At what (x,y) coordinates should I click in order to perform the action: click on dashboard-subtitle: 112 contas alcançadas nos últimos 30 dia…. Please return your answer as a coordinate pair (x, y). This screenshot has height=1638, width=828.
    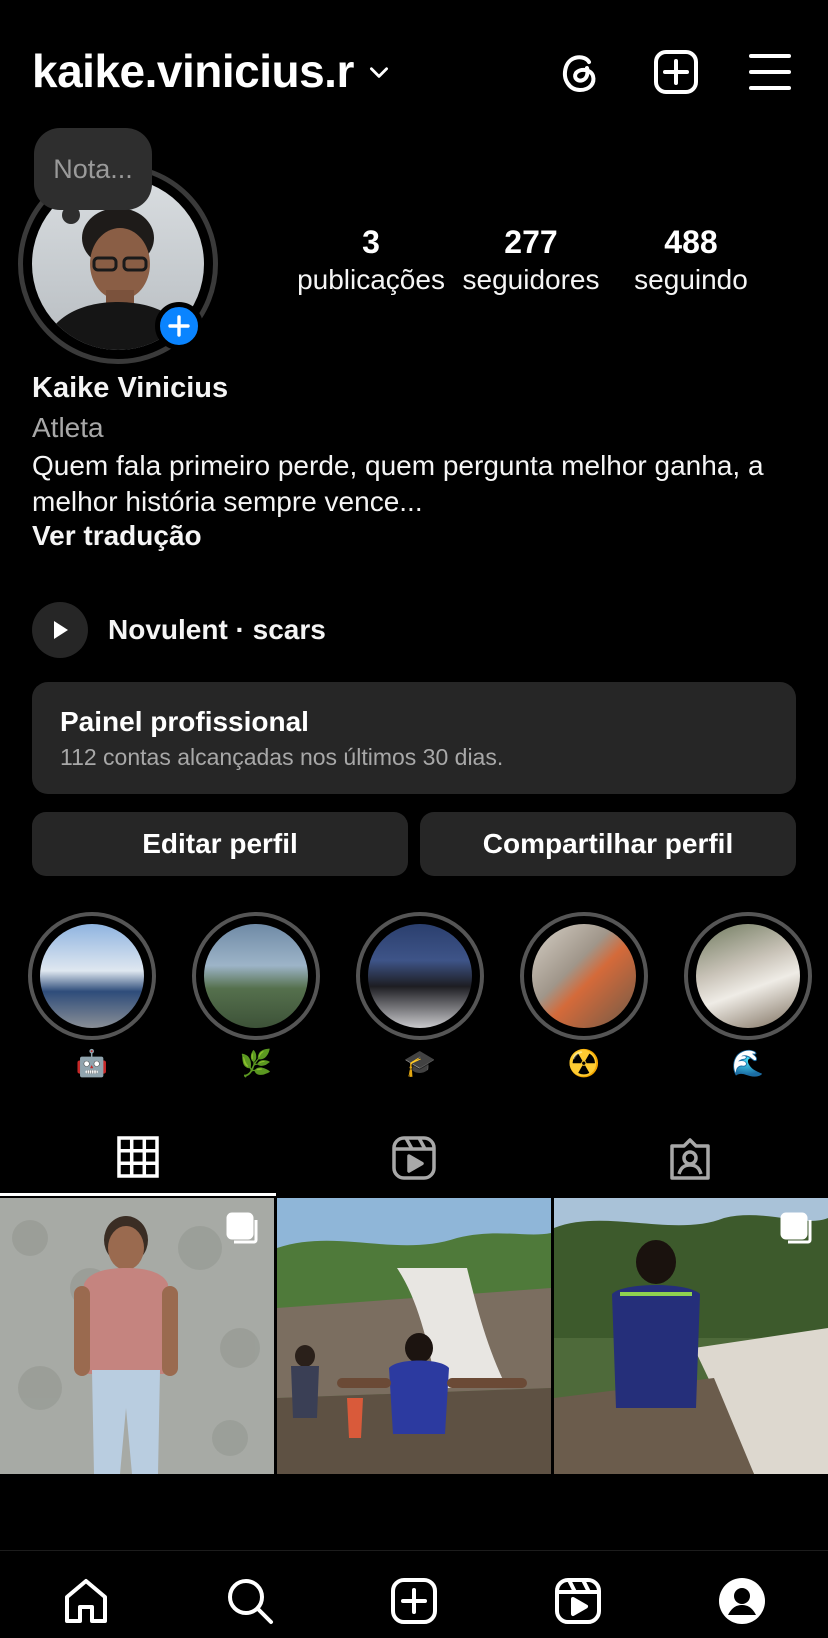
    Looking at the image, I should click on (282, 757).